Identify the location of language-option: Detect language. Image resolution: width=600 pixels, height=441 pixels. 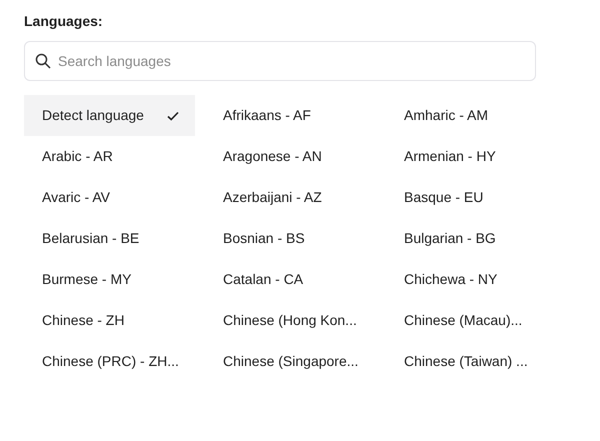
(109, 115).